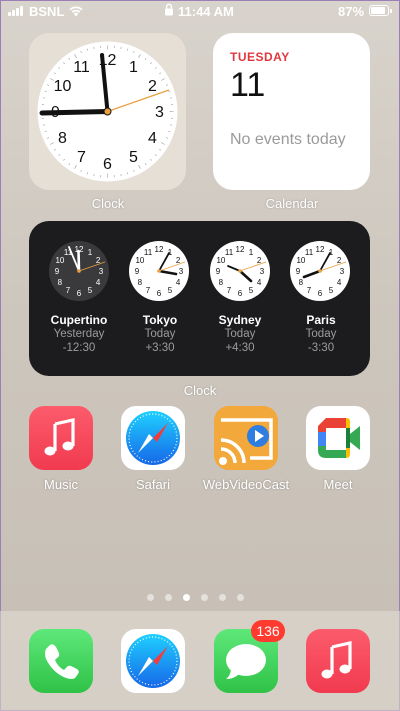  I want to click on hour-hand, so click(74, 112).